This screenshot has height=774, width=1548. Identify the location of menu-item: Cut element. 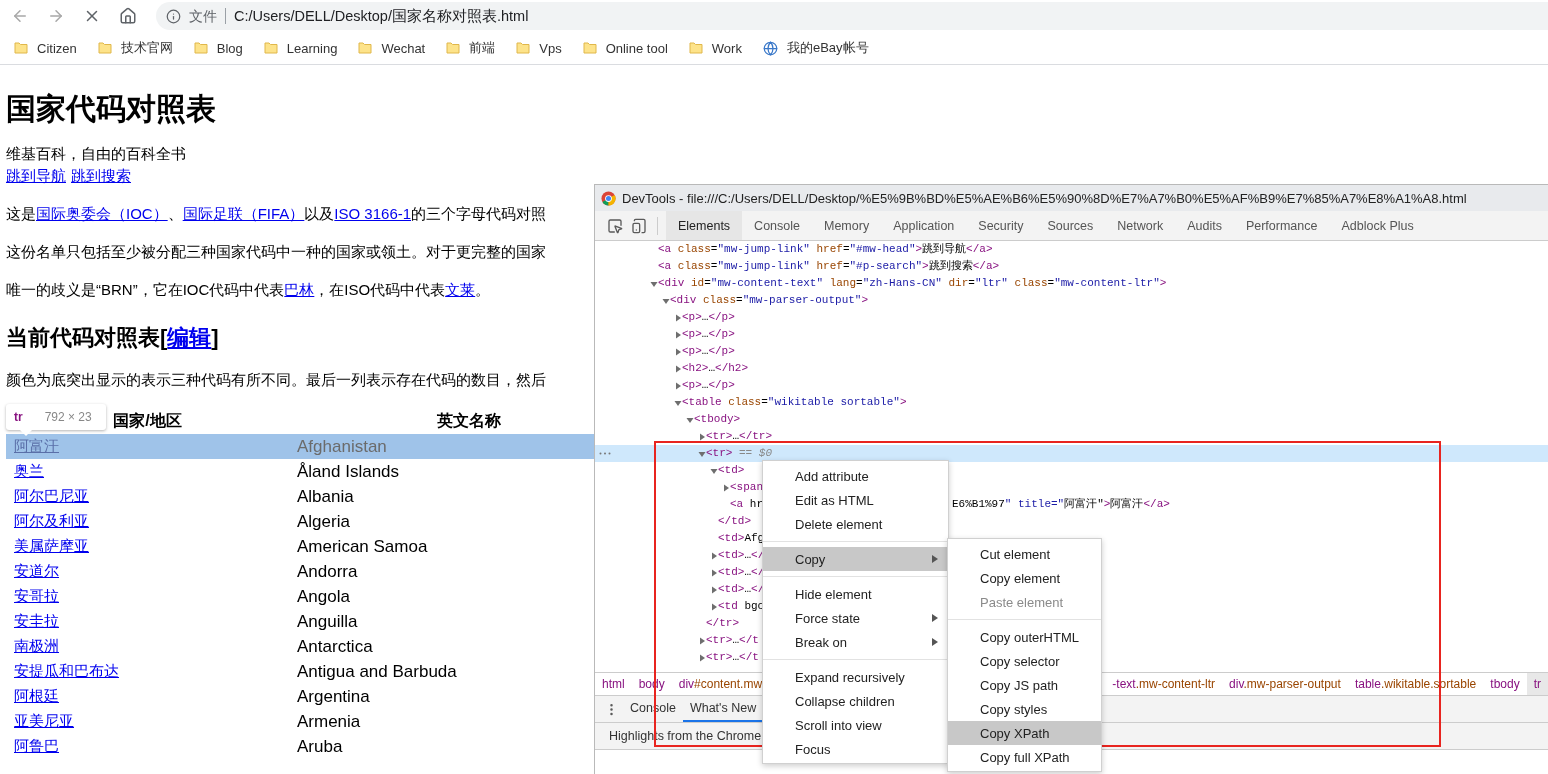
(1024, 554).